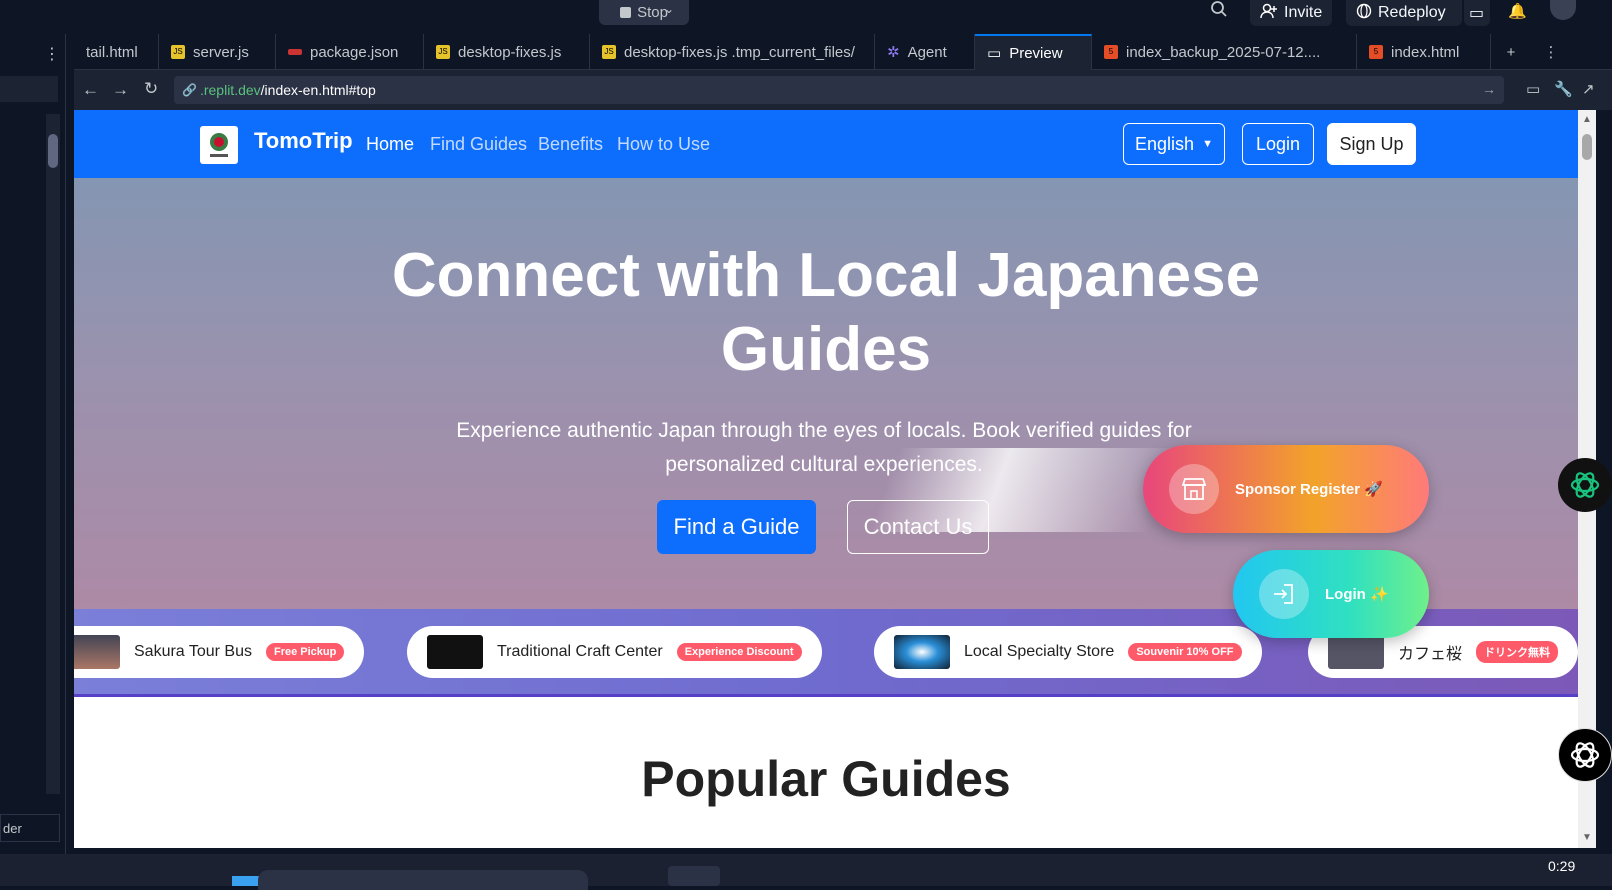 The image size is (1612, 890). I want to click on scroll-down-icon: ▼, so click(1587, 837).